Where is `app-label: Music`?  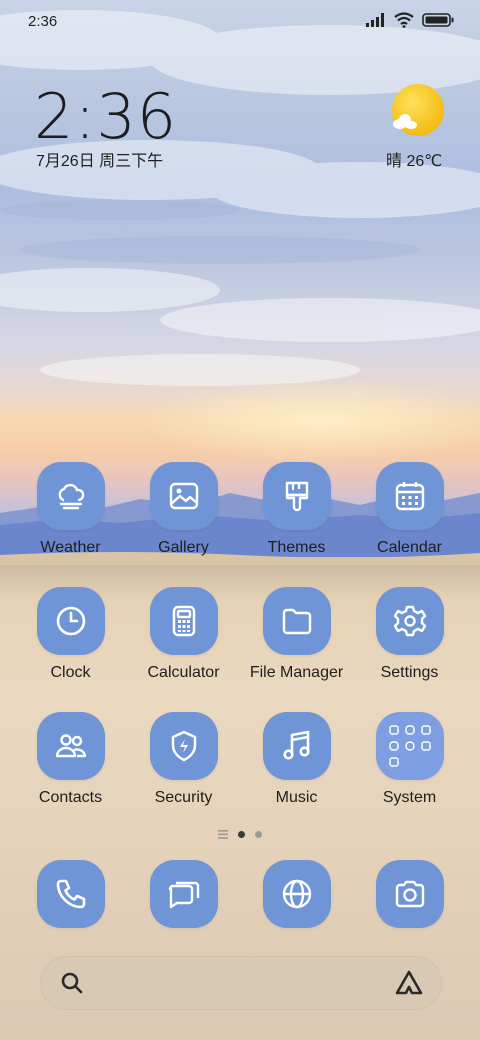 app-label: Music is located at coordinates (296, 797).